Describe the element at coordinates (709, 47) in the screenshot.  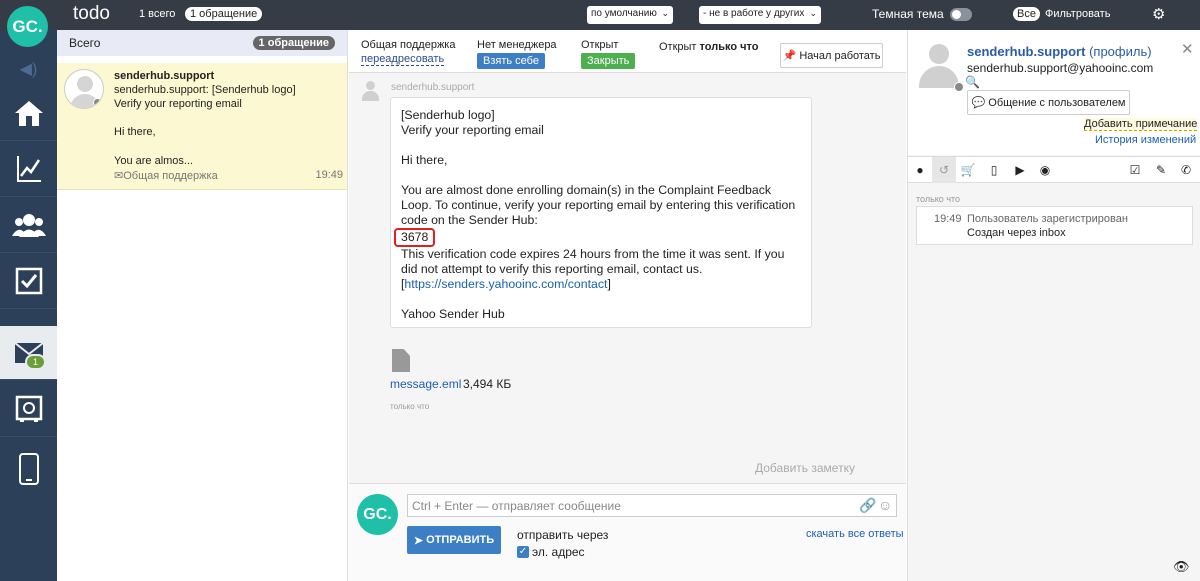
I see `opened-time: Открыт только что` at that location.